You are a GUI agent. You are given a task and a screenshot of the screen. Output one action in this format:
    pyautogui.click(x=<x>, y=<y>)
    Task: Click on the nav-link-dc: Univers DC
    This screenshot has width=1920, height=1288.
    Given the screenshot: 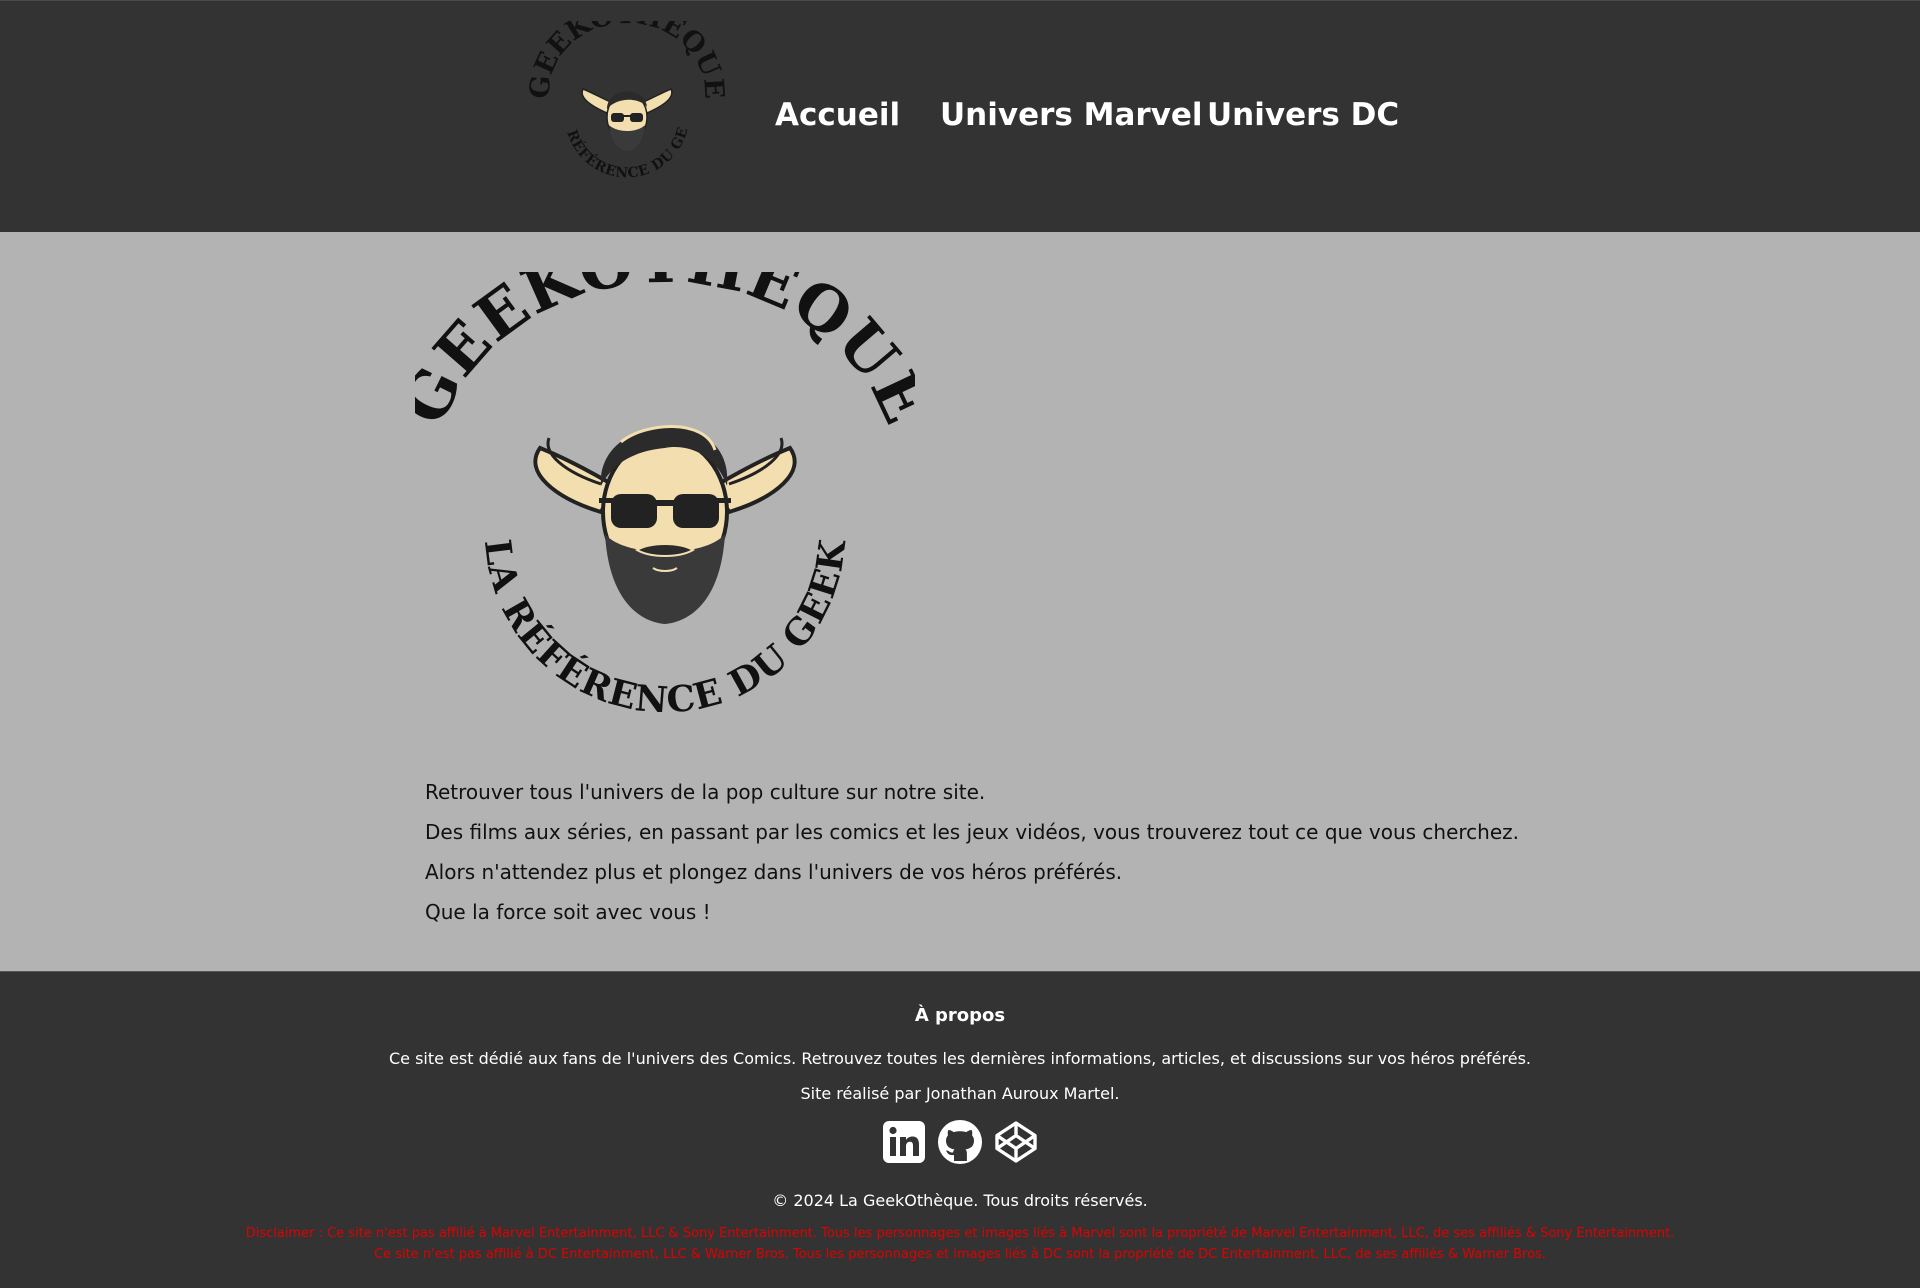 What is the action you would take?
    pyautogui.click(x=1303, y=115)
    